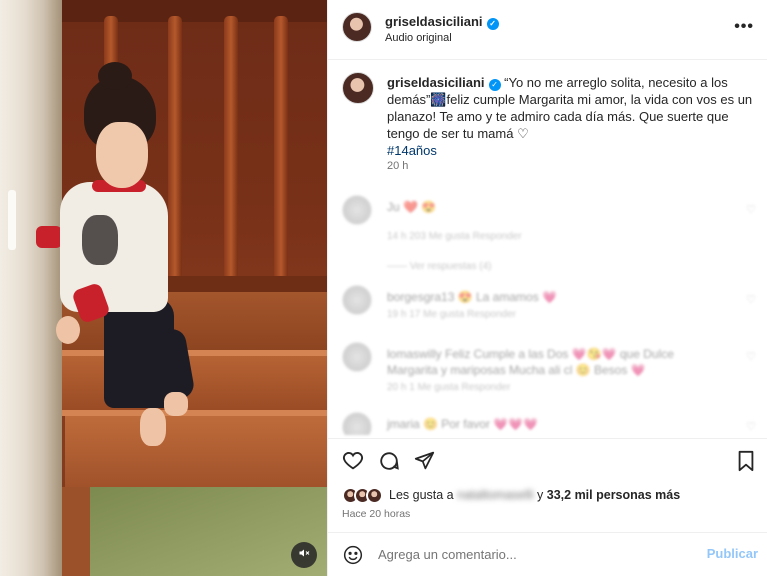  Describe the element at coordinates (732, 553) in the screenshot. I see `publish-button: Publicar` at that location.